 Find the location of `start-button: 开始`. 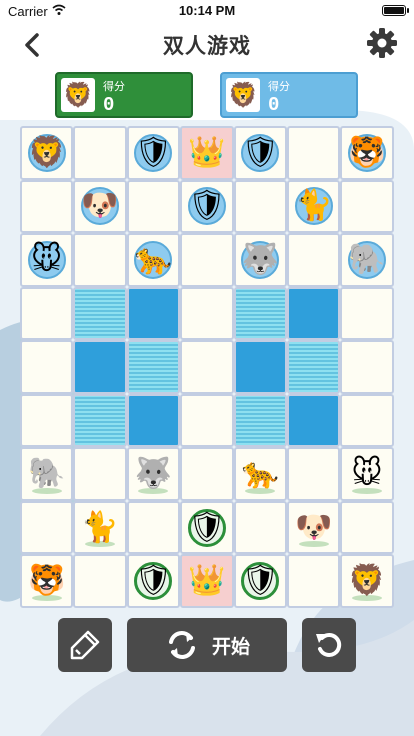

start-button: 开始 is located at coordinates (207, 645).